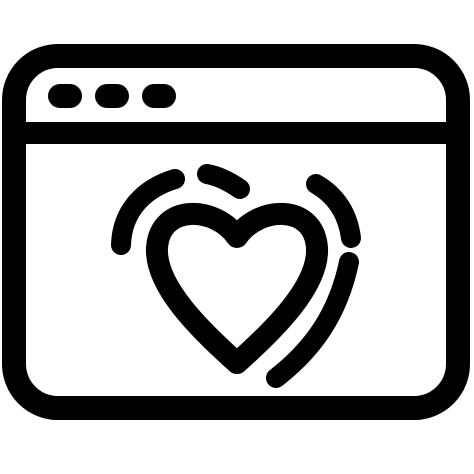  I want to click on heart-icon, so click(237, 288).